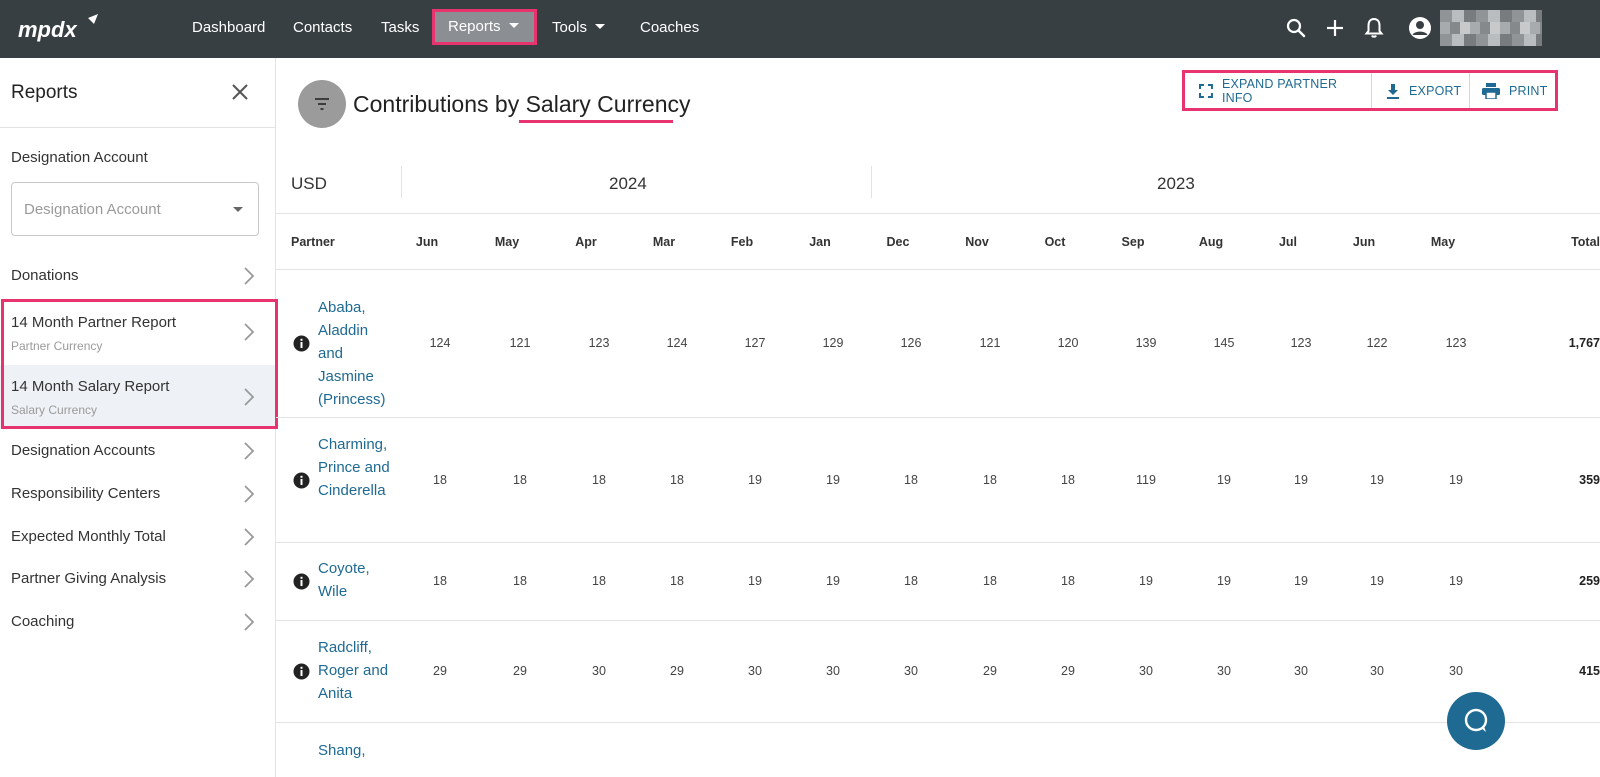 The width and height of the screenshot is (1600, 777). What do you see at coordinates (357, 467) in the screenshot?
I see `partner-name-link: Charming, Prince and Cinderella` at bounding box center [357, 467].